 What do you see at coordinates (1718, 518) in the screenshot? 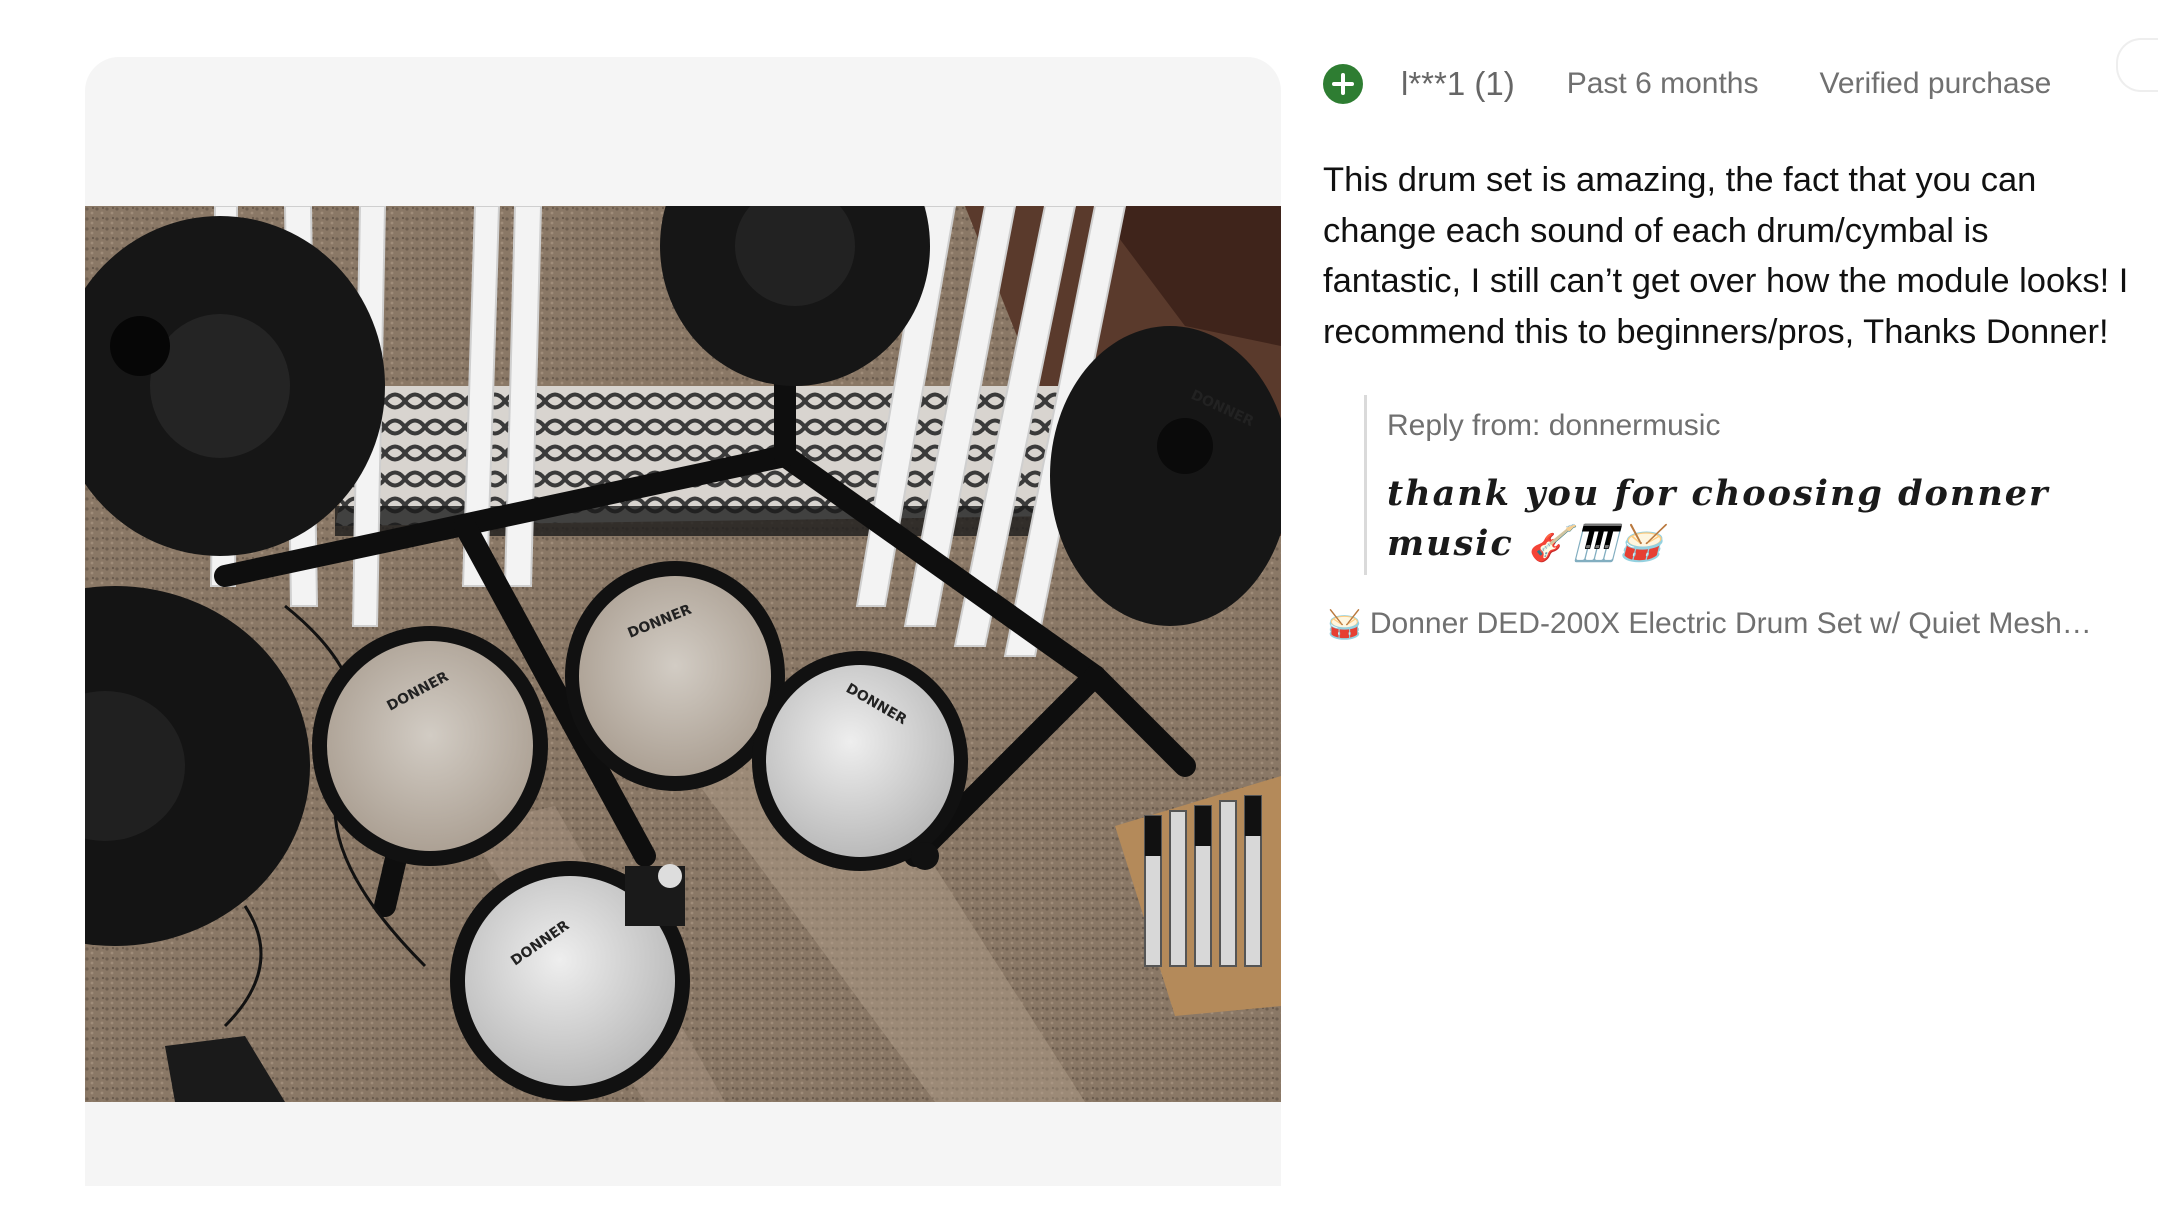
I see `reply-text: thank you for choosing donner music 🎸🎹🥁` at bounding box center [1718, 518].